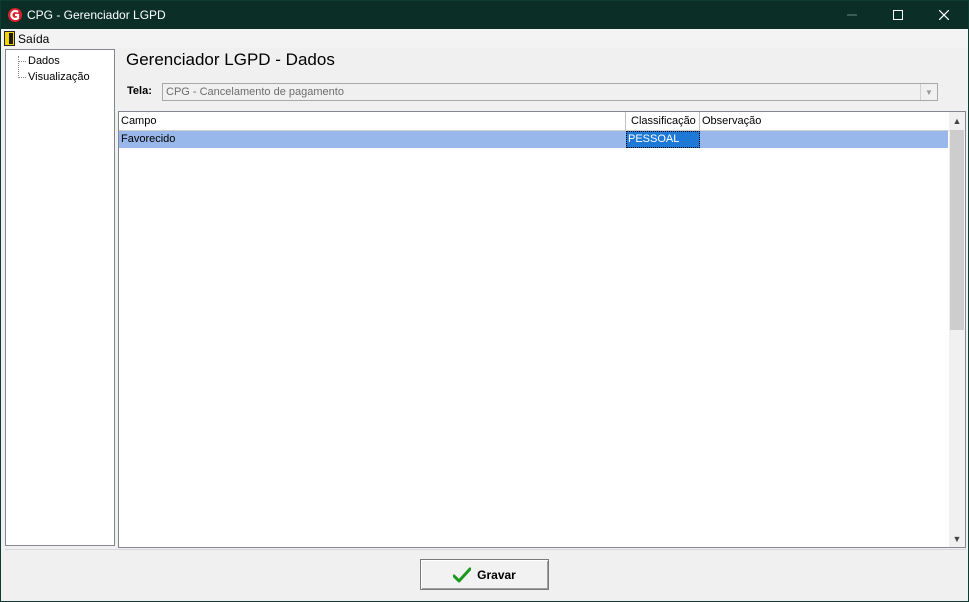  Describe the element at coordinates (957, 230) in the screenshot. I see `scrollbar-thumb` at that location.